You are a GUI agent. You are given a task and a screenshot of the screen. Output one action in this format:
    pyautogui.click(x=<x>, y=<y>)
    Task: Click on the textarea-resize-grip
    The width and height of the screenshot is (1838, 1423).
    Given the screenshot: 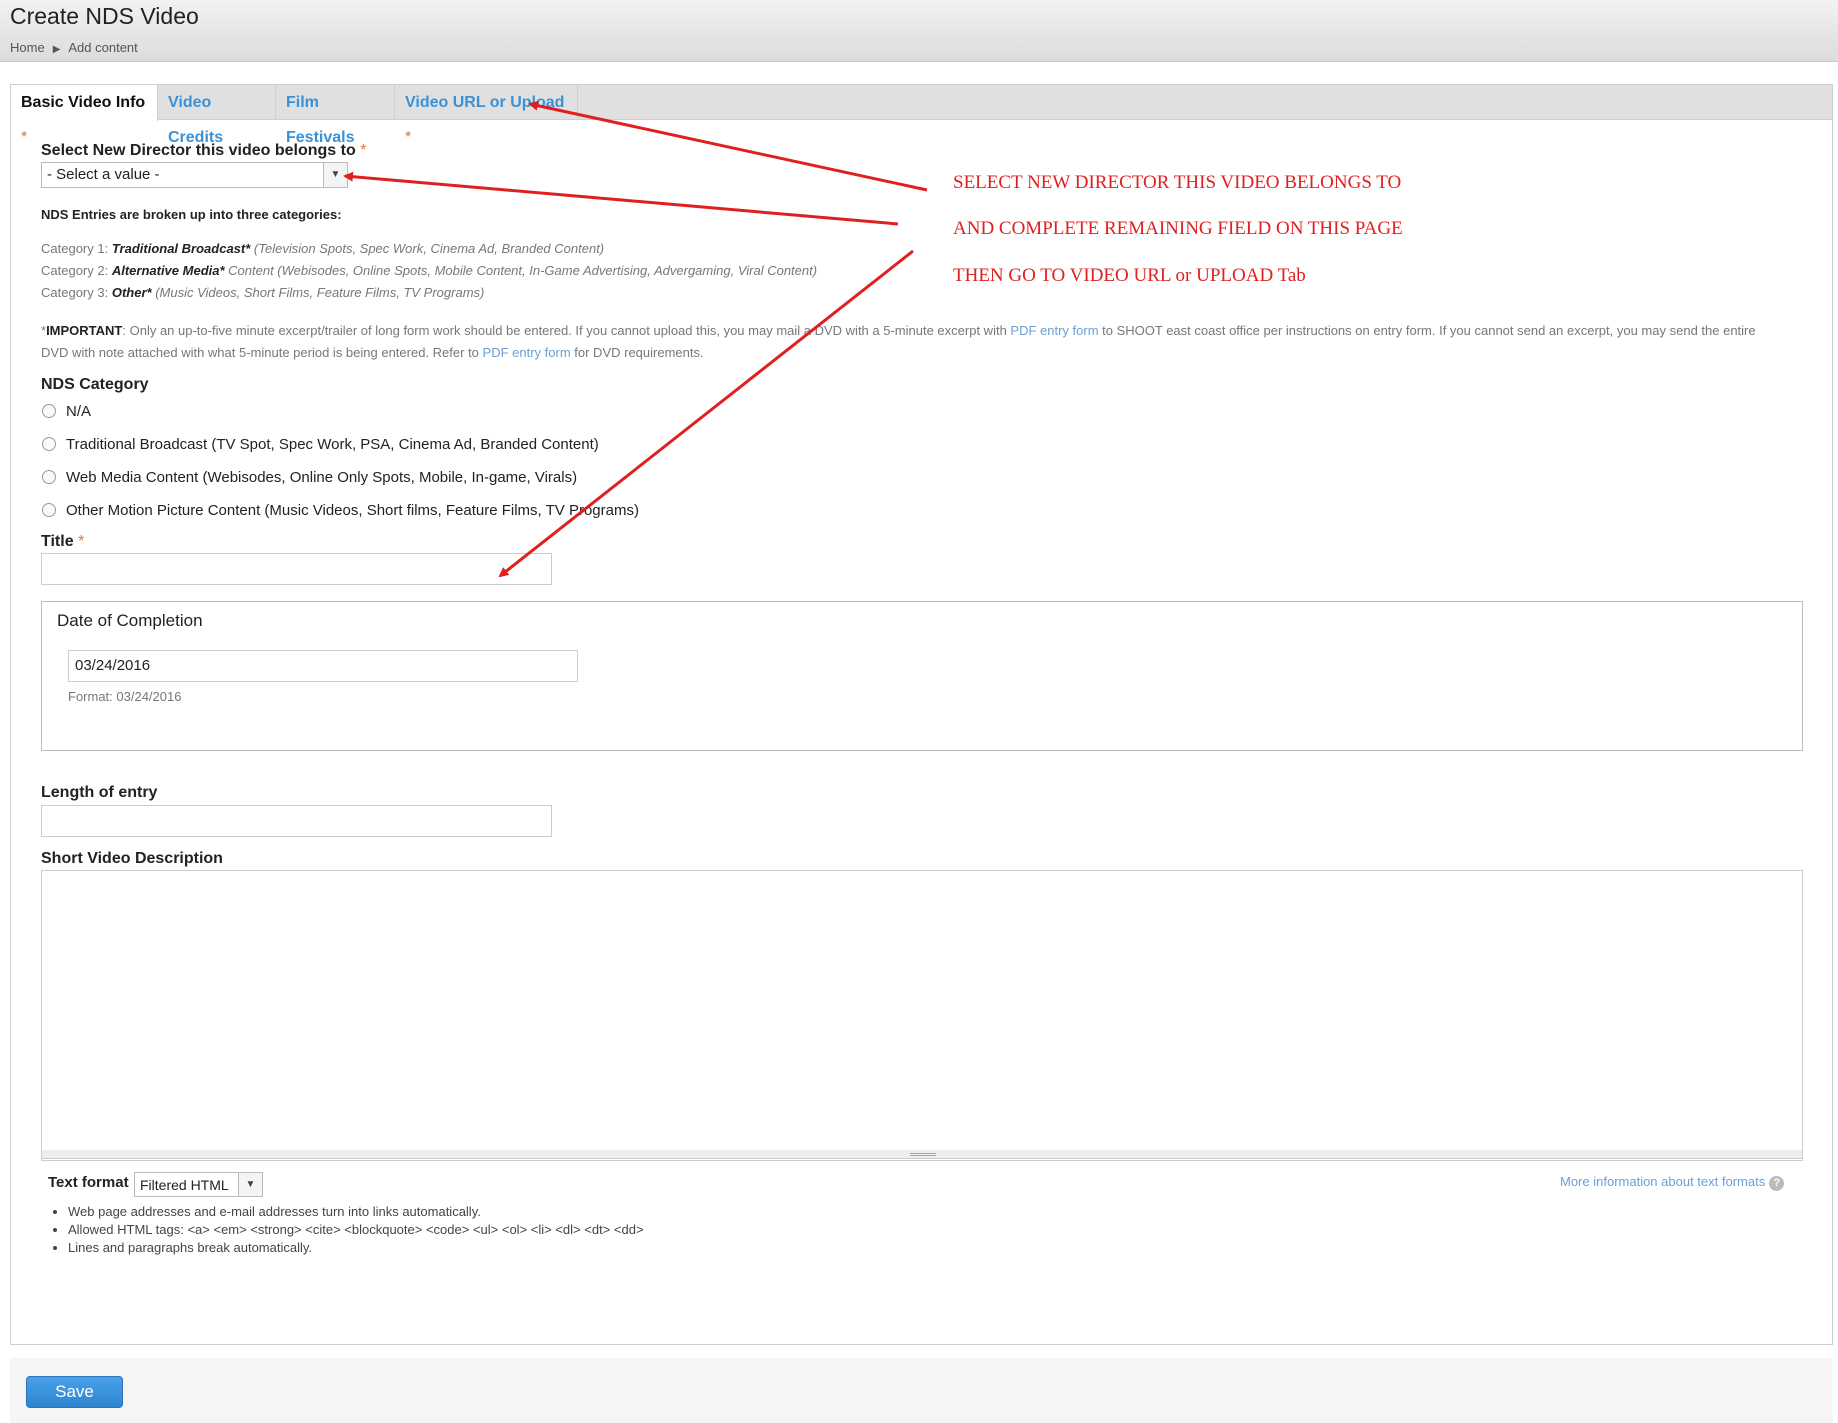 What is the action you would take?
    pyautogui.click(x=922, y=1154)
    